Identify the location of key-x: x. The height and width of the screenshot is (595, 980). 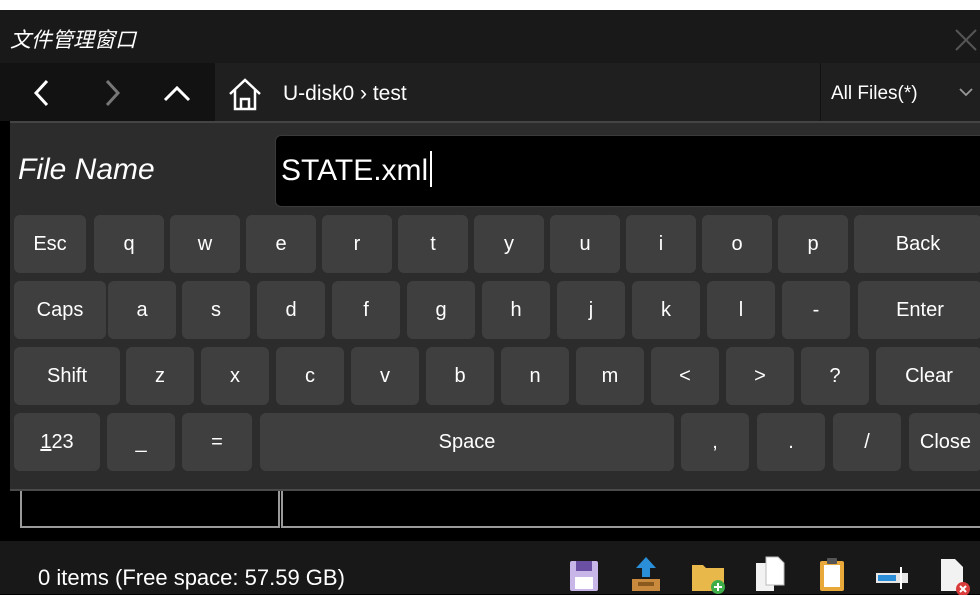
(235, 376).